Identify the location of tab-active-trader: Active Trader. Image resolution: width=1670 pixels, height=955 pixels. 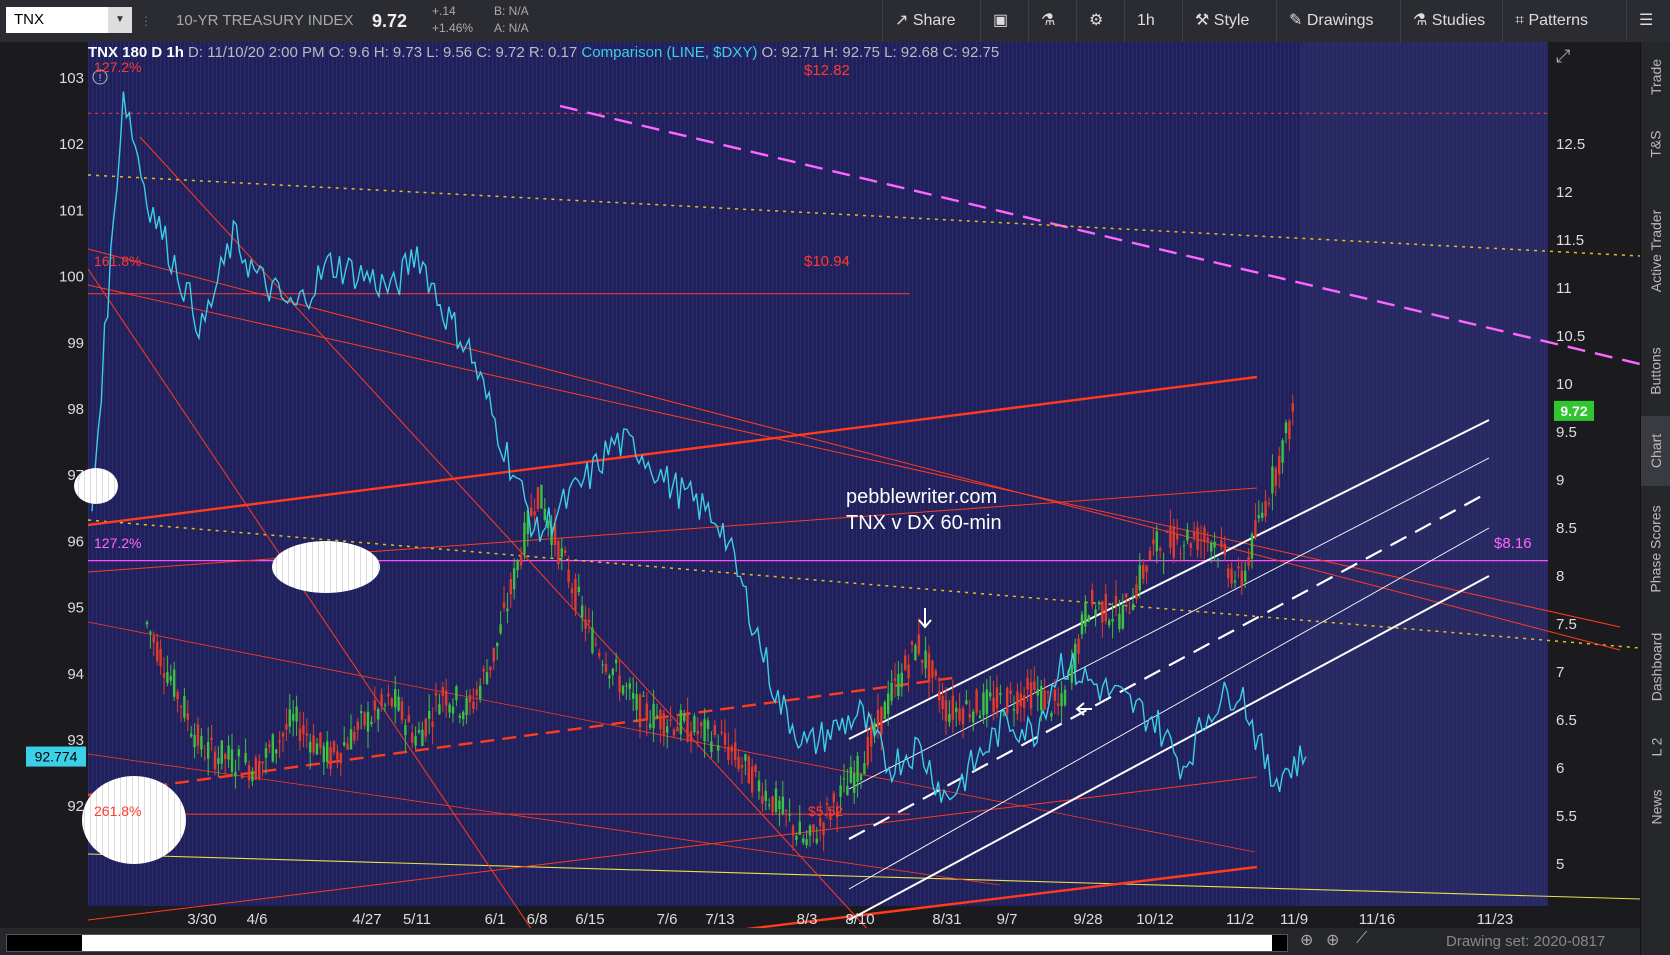
(1655, 251).